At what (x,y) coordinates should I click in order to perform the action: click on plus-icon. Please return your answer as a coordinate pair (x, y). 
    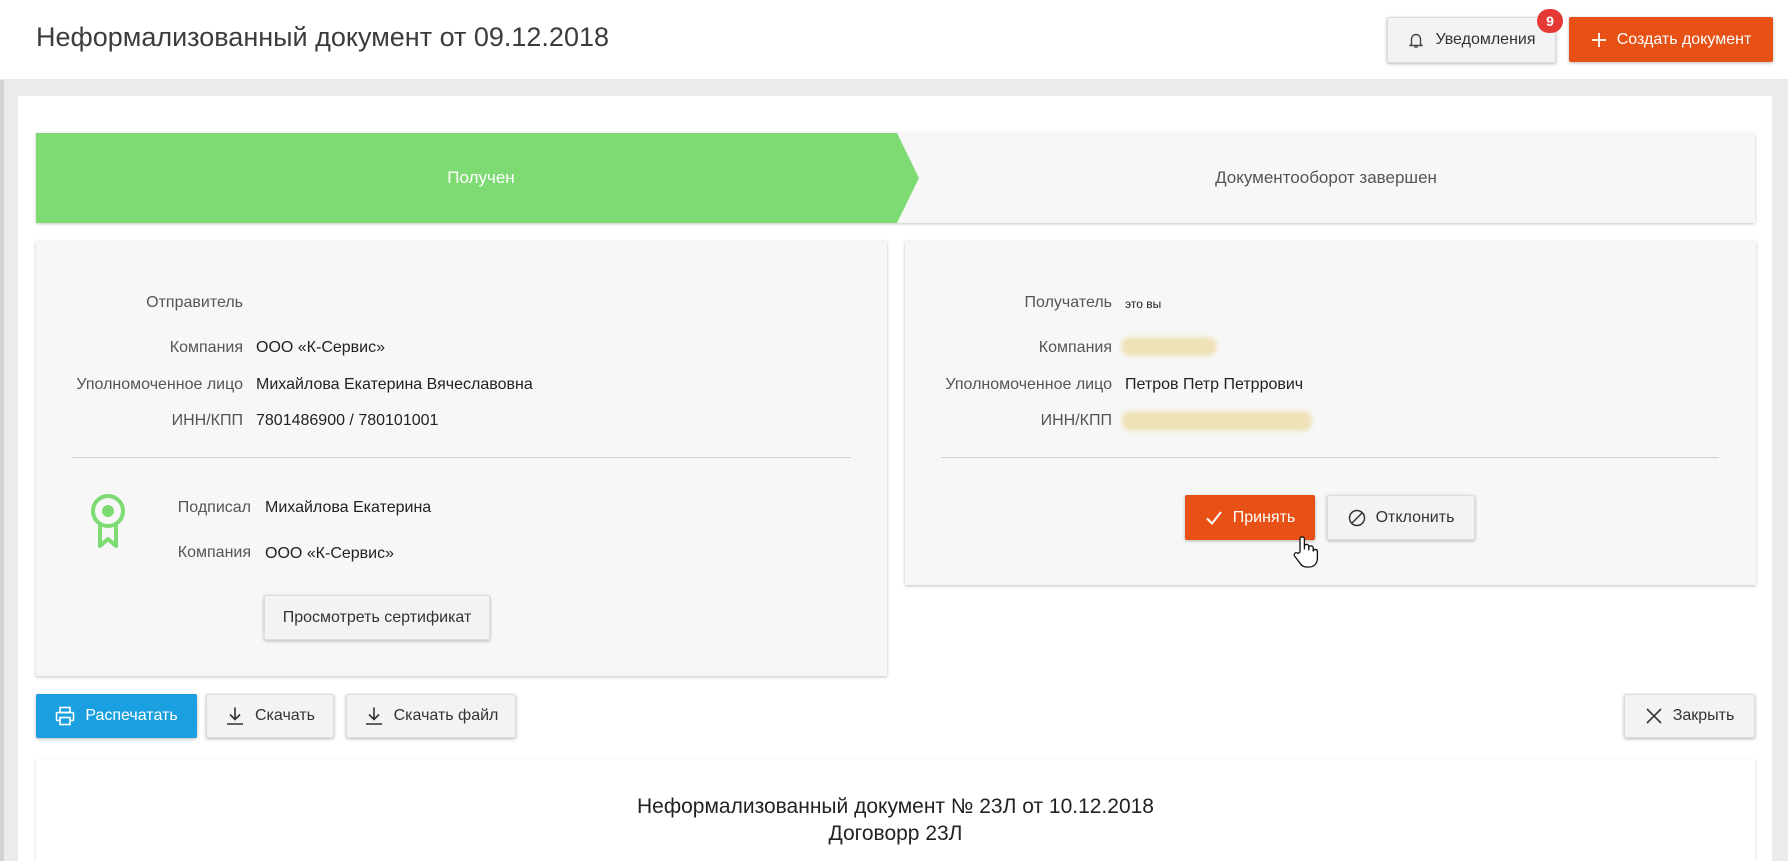
    Looking at the image, I should click on (1599, 40).